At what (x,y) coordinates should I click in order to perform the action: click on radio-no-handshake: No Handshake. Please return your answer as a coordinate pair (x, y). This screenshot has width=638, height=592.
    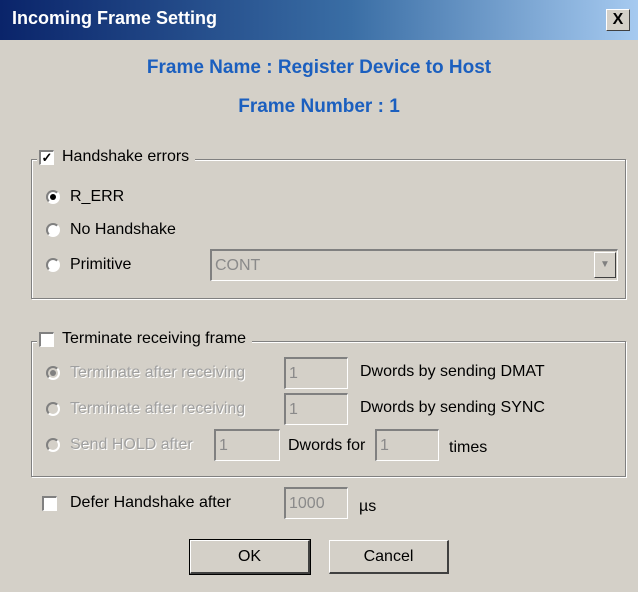
    Looking at the image, I should click on (111, 230).